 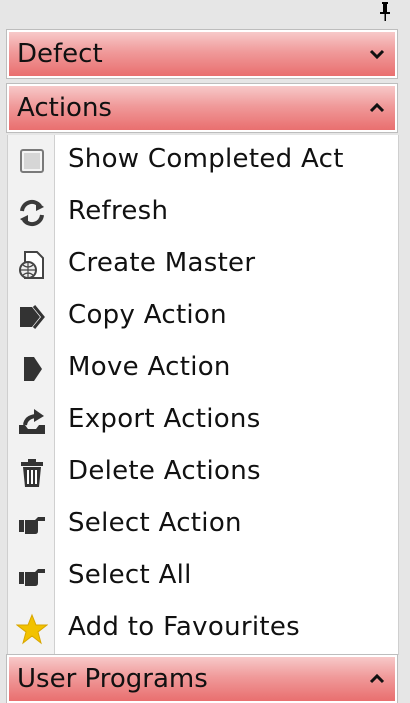 What do you see at coordinates (162, 263) in the screenshot?
I see `action-label: Create Master` at bounding box center [162, 263].